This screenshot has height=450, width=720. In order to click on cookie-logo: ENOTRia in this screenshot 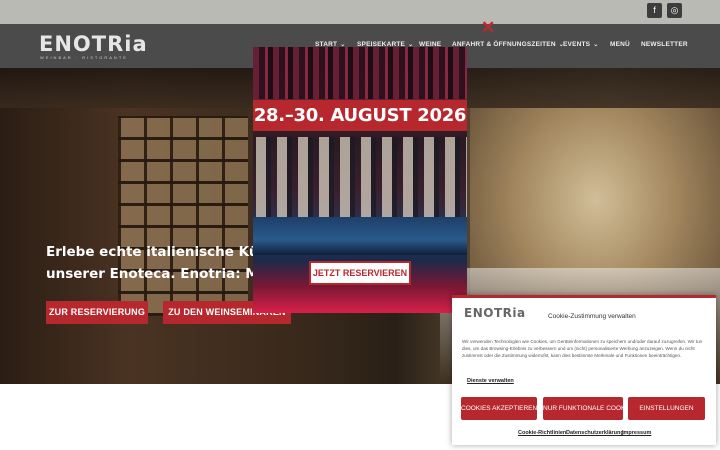, I will do `click(495, 313)`.